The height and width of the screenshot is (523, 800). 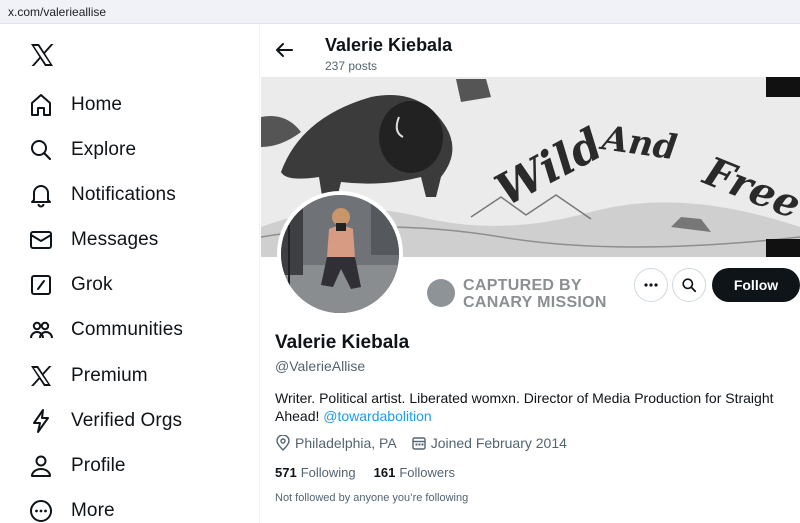 What do you see at coordinates (530, 51) in the screenshot?
I see `profile-header-bar: Valerie Kiebala 237 posts` at bounding box center [530, 51].